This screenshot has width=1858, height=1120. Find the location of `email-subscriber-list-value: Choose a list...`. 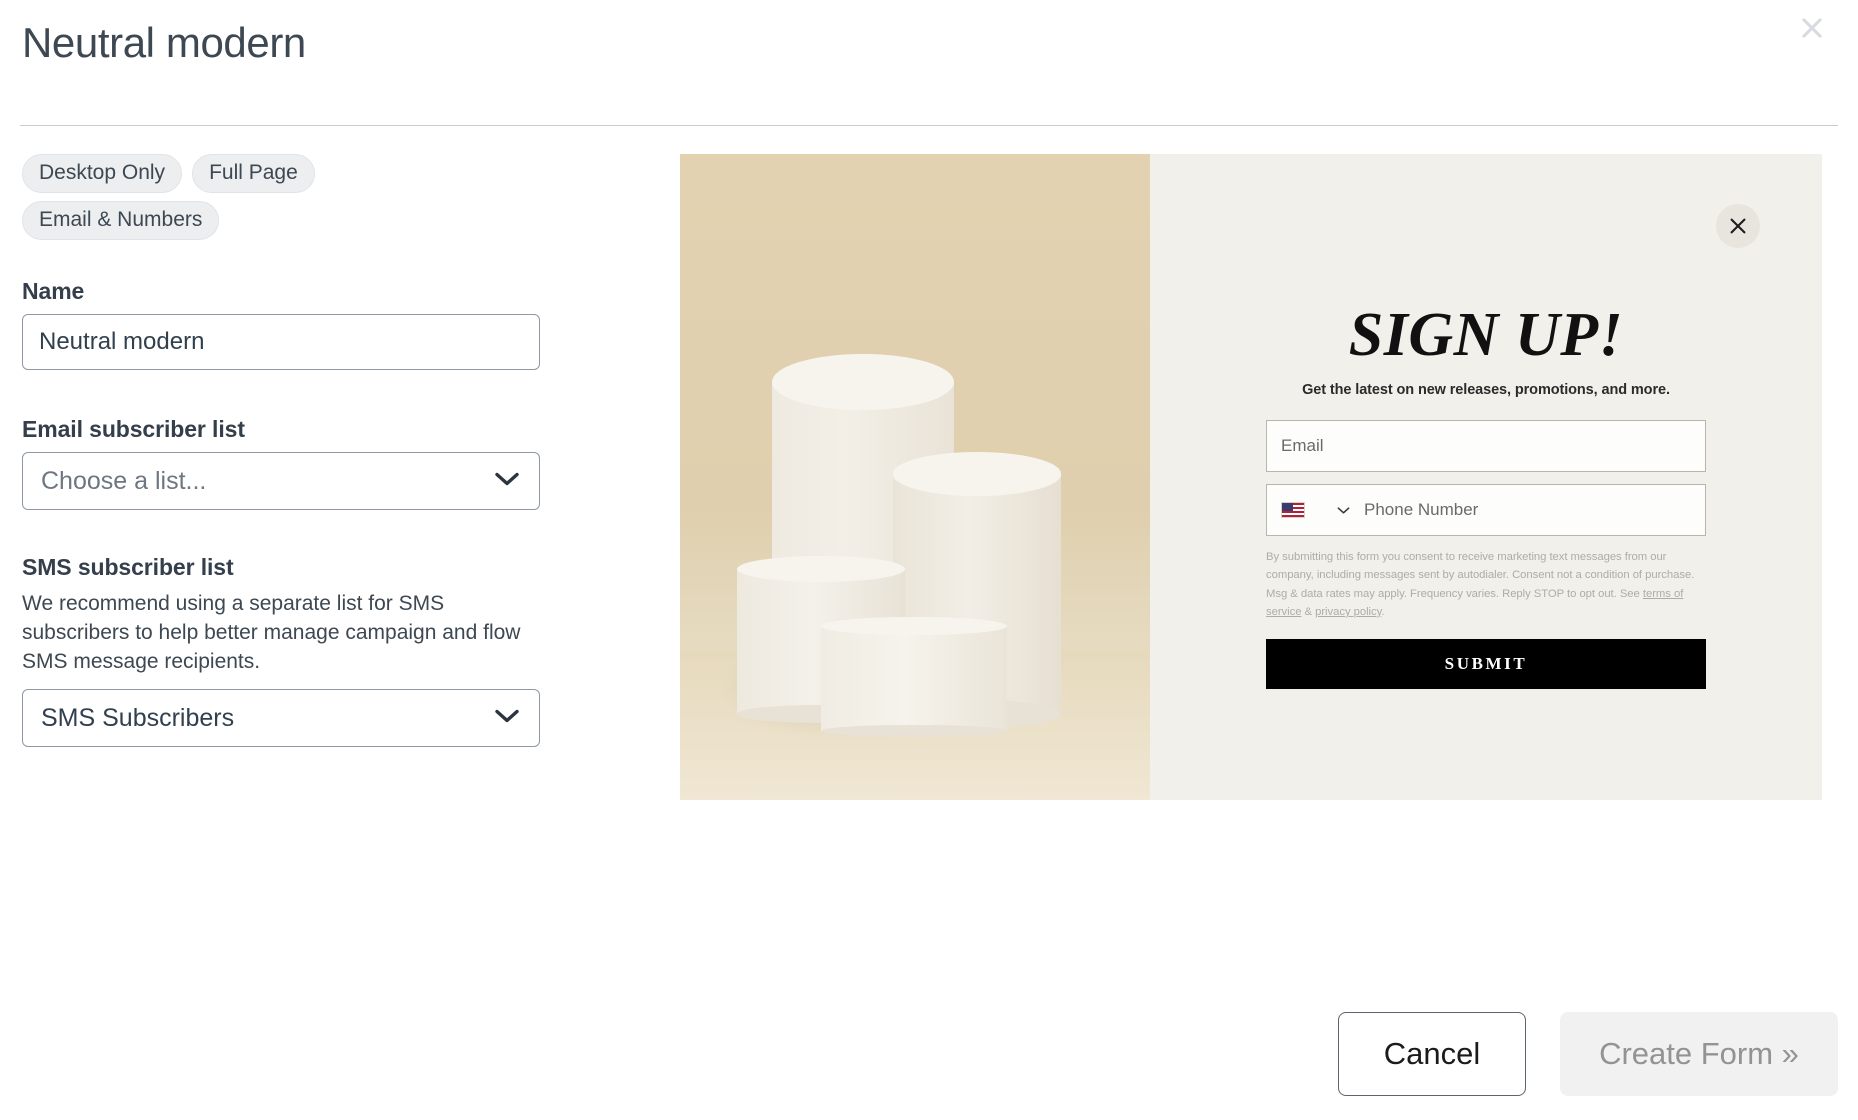

email-subscriber-list-value: Choose a list... is located at coordinates (124, 480).